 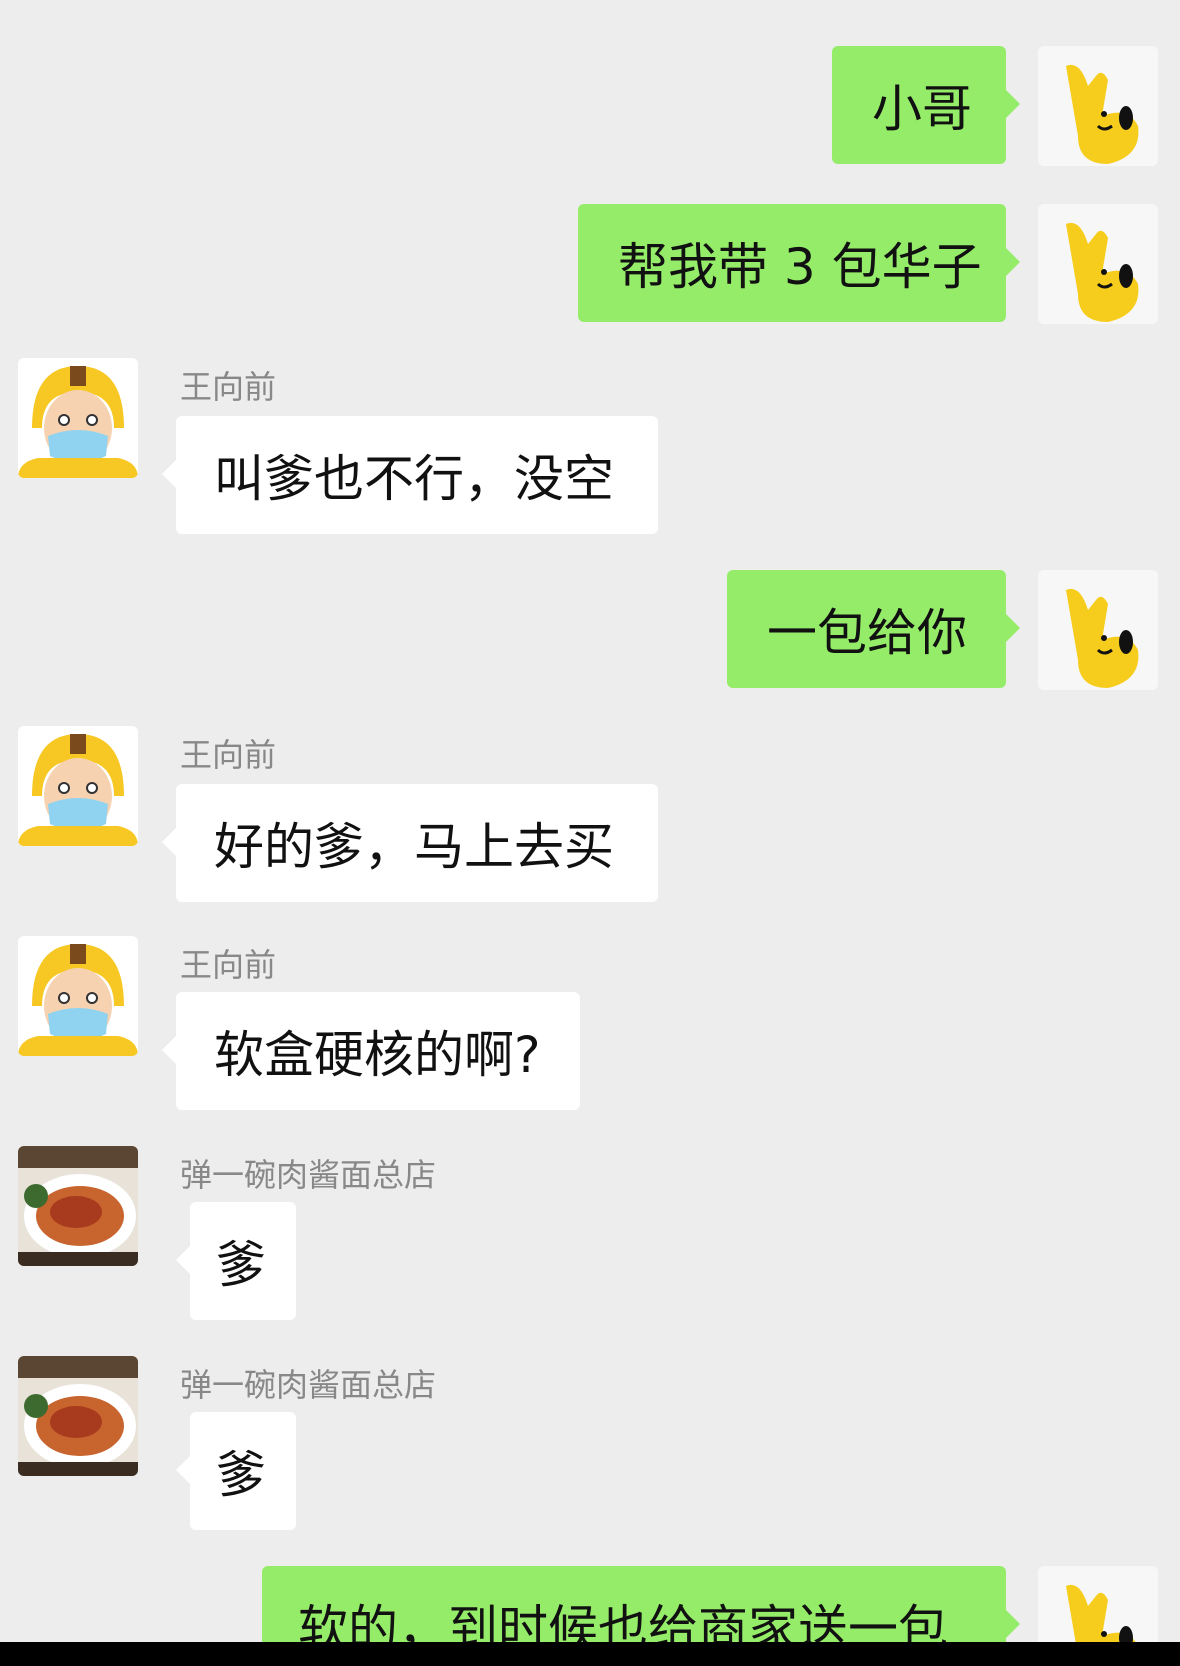 I want to click on message-text: 一包给你, so click(x=867, y=633).